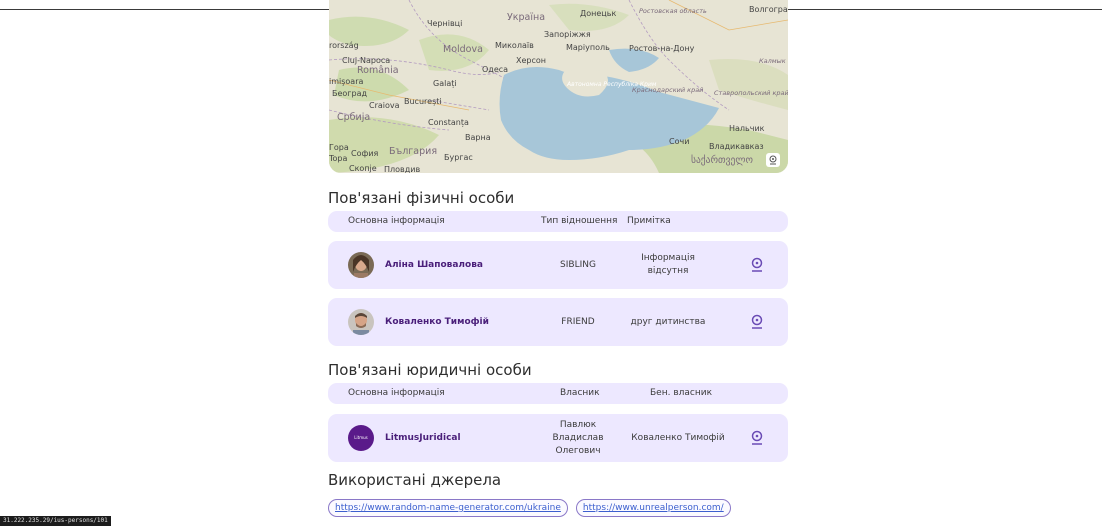 This screenshot has height=526, width=1102. I want to click on svg-text: Калмык, so click(772, 61).